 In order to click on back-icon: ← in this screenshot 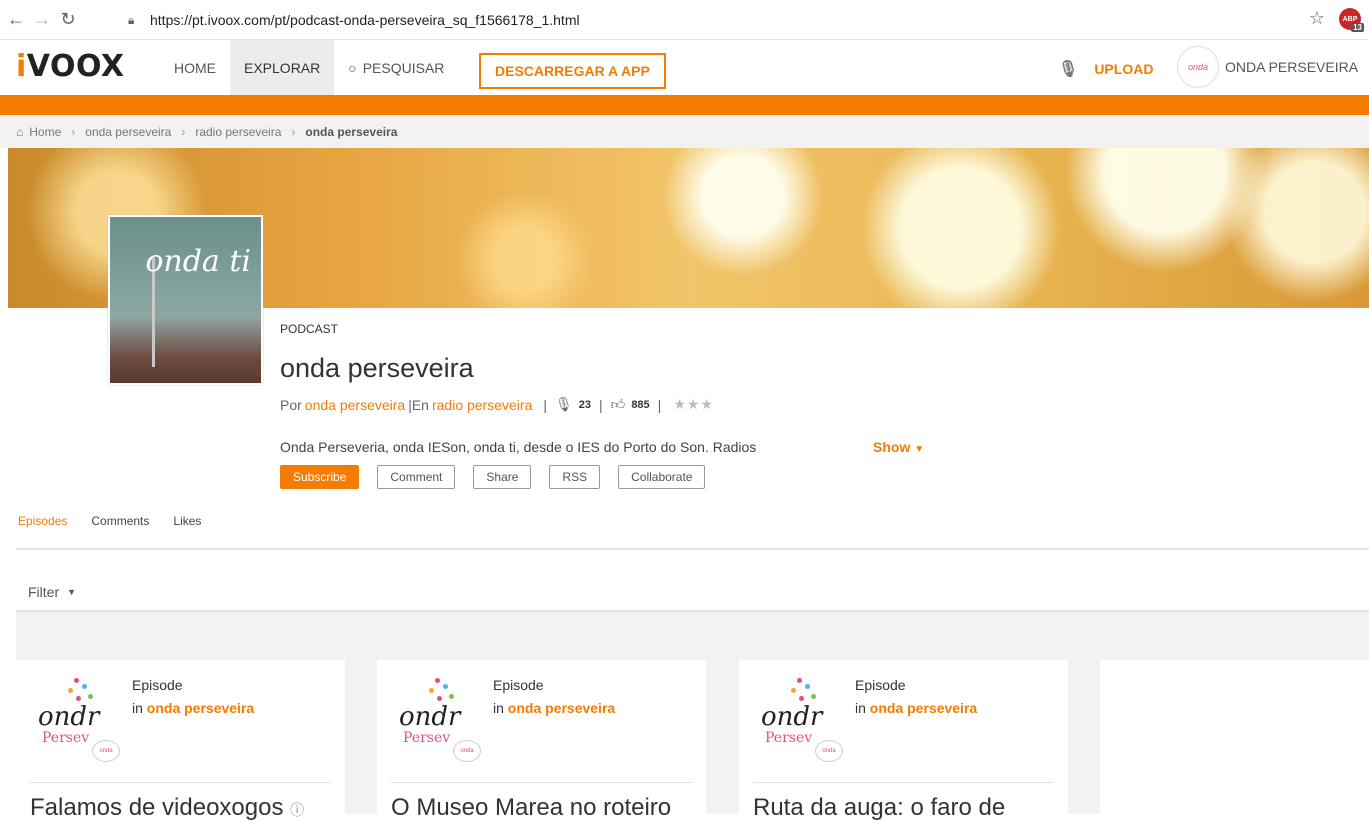, I will do `click(16, 19)`.